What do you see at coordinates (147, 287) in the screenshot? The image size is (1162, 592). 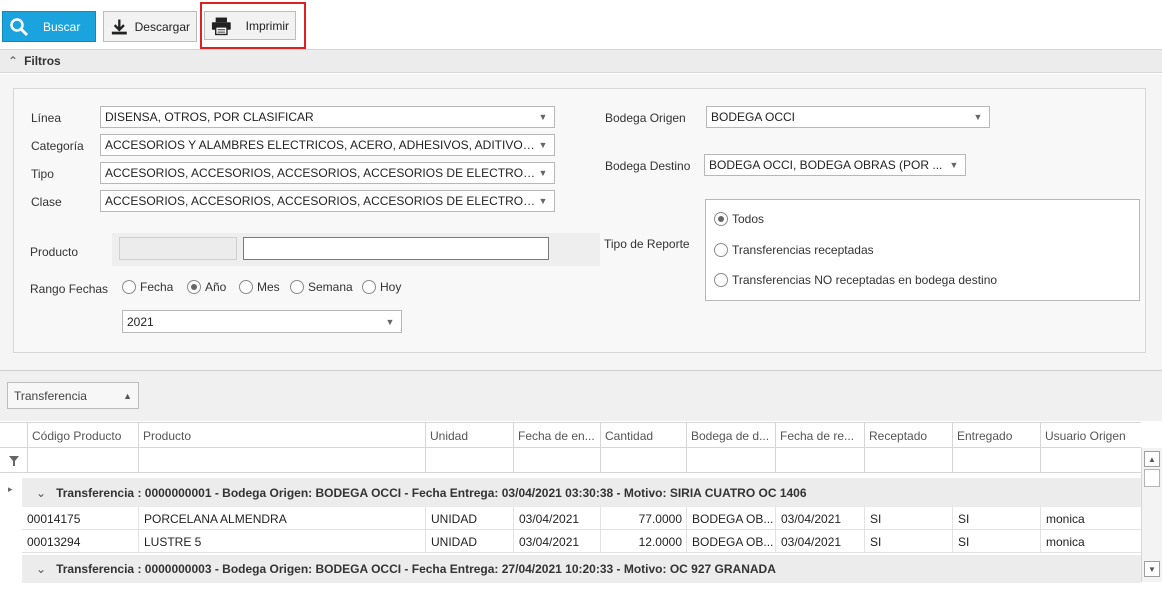 I see `radio-fecha: Fecha` at bounding box center [147, 287].